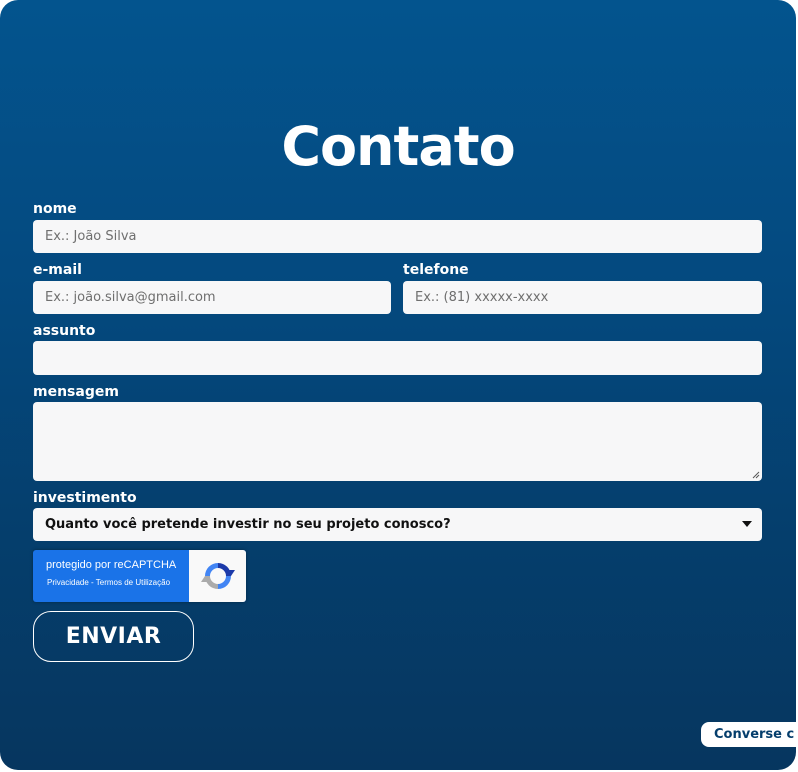 The height and width of the screenshot is (772, 798). I want to click on recaptcha-protected-text: protegido por reCAPTCHA, so click(111, 565).